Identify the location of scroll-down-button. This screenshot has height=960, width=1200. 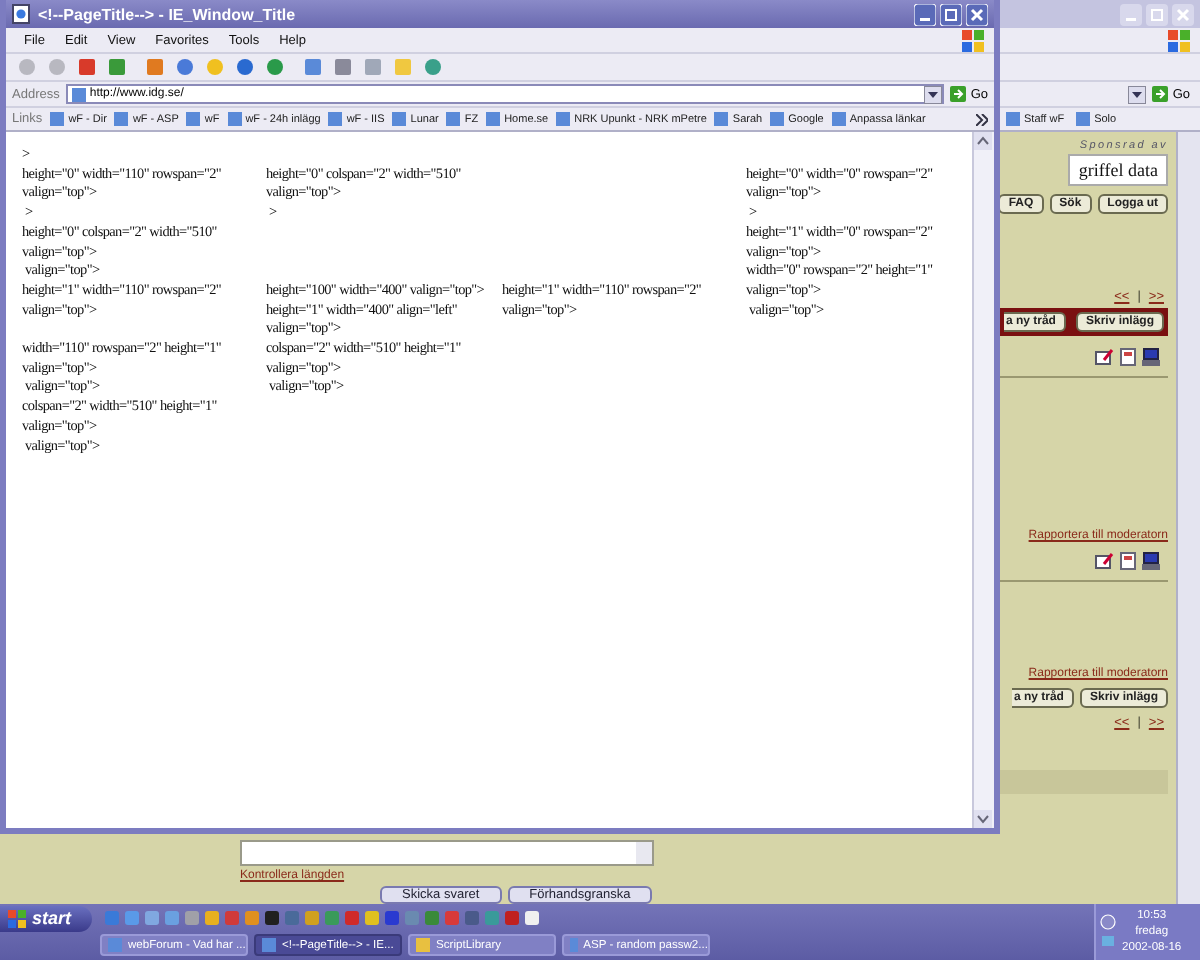
(983, 819).